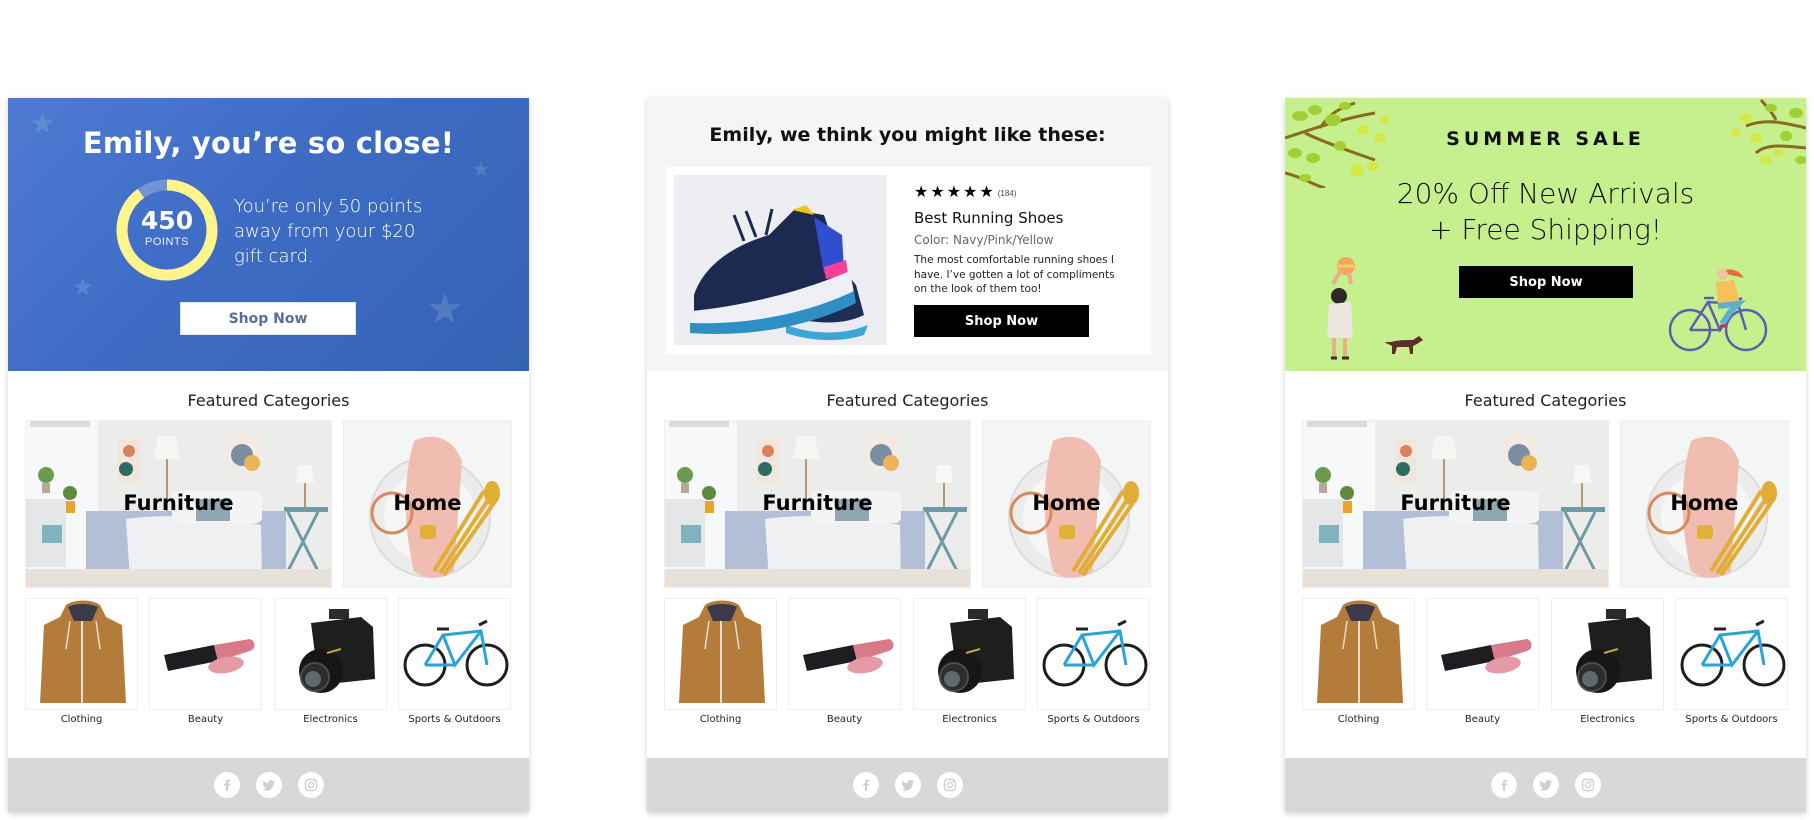 The height and width of the screenshot is (820, 1814). What do you see at coordinates (984, 240) in the screenshot?
I see `product-color: Color: Navy/Pink/Yellow` at bounding box center [984, 240].